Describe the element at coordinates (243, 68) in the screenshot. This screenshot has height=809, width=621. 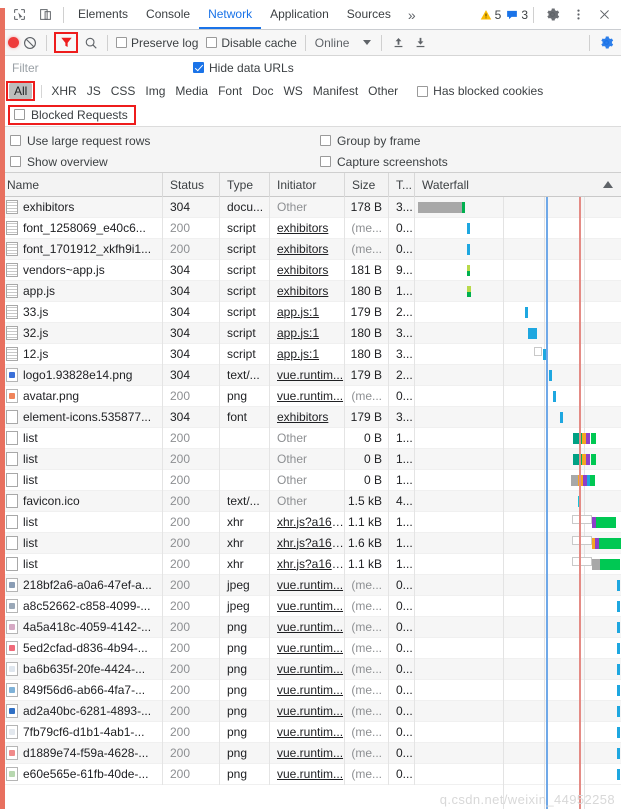
I see `hide-data-urls-checkbox: Hide data URLs` at that location.